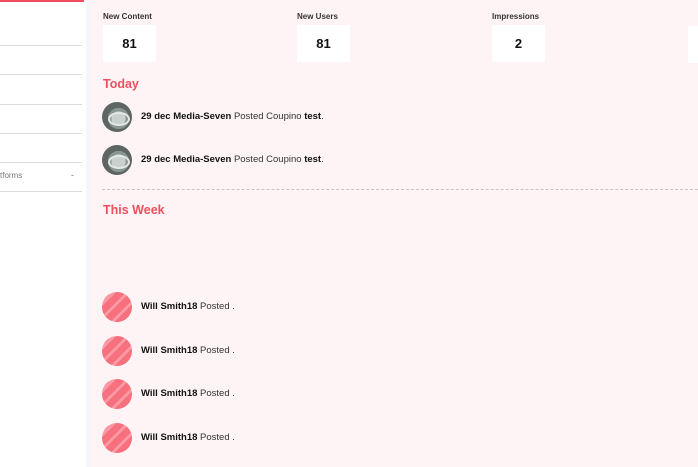 The height and width of the screenshot is (467, 698). Describe the element at coordinates (11, 175) in the screenshot. I see `sidebar-item-label: tforms` at that location.